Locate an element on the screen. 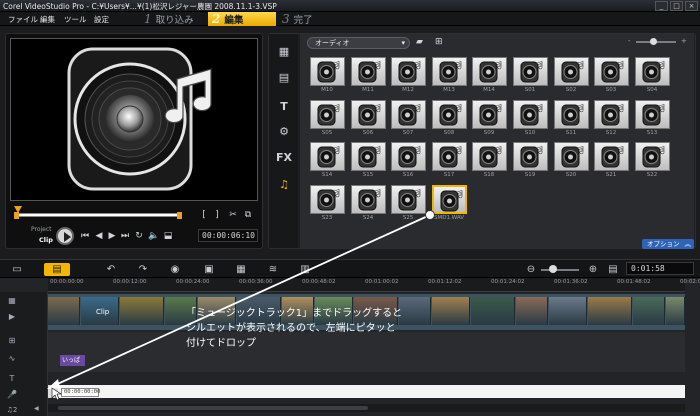 The image size is (700, 416). annotation-line-1: 「ミュージックトラック1」までドラッグすると is located at coordinates (294, 313).